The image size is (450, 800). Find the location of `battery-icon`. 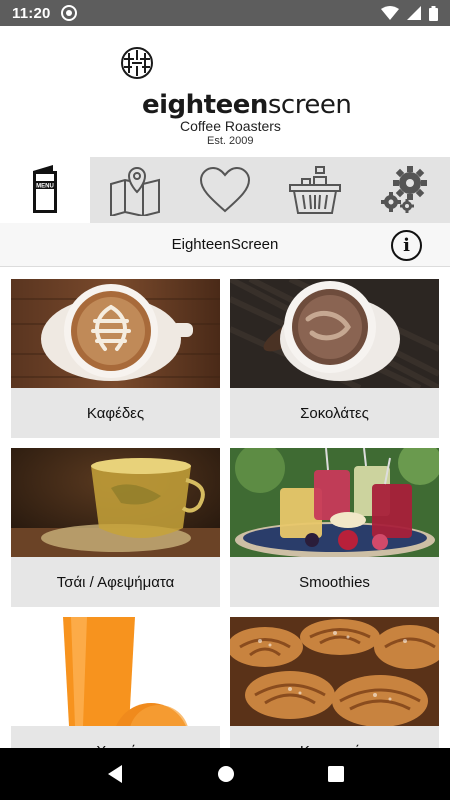

battery-icon is located at coordinates (433, 13).